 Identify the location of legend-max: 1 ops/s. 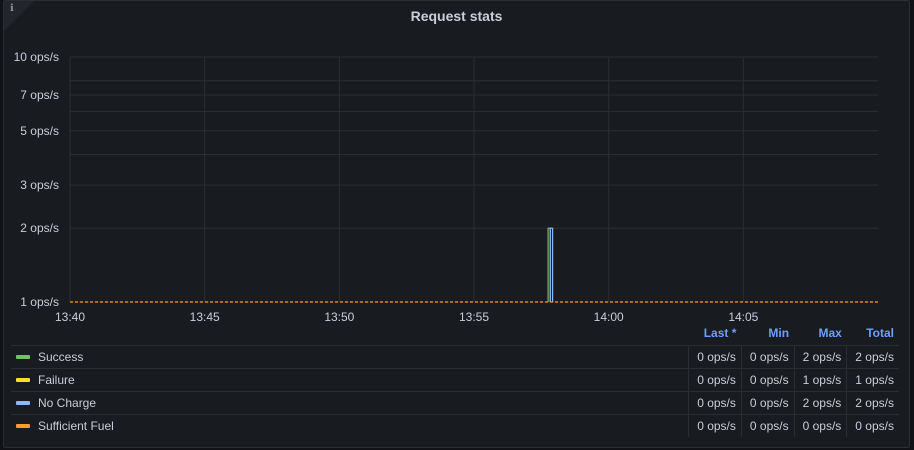
(820, 380).